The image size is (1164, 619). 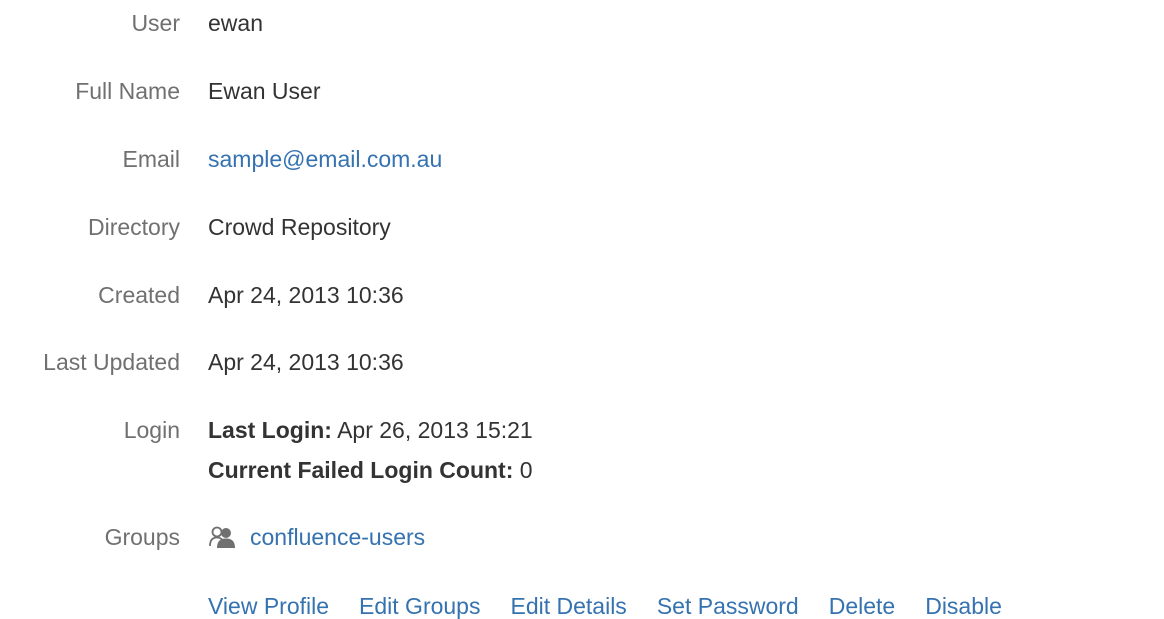 What do you see at coordinates (151, 159) in the screenshot?
I see `email-label: Email` at bounding box center [151, 159].